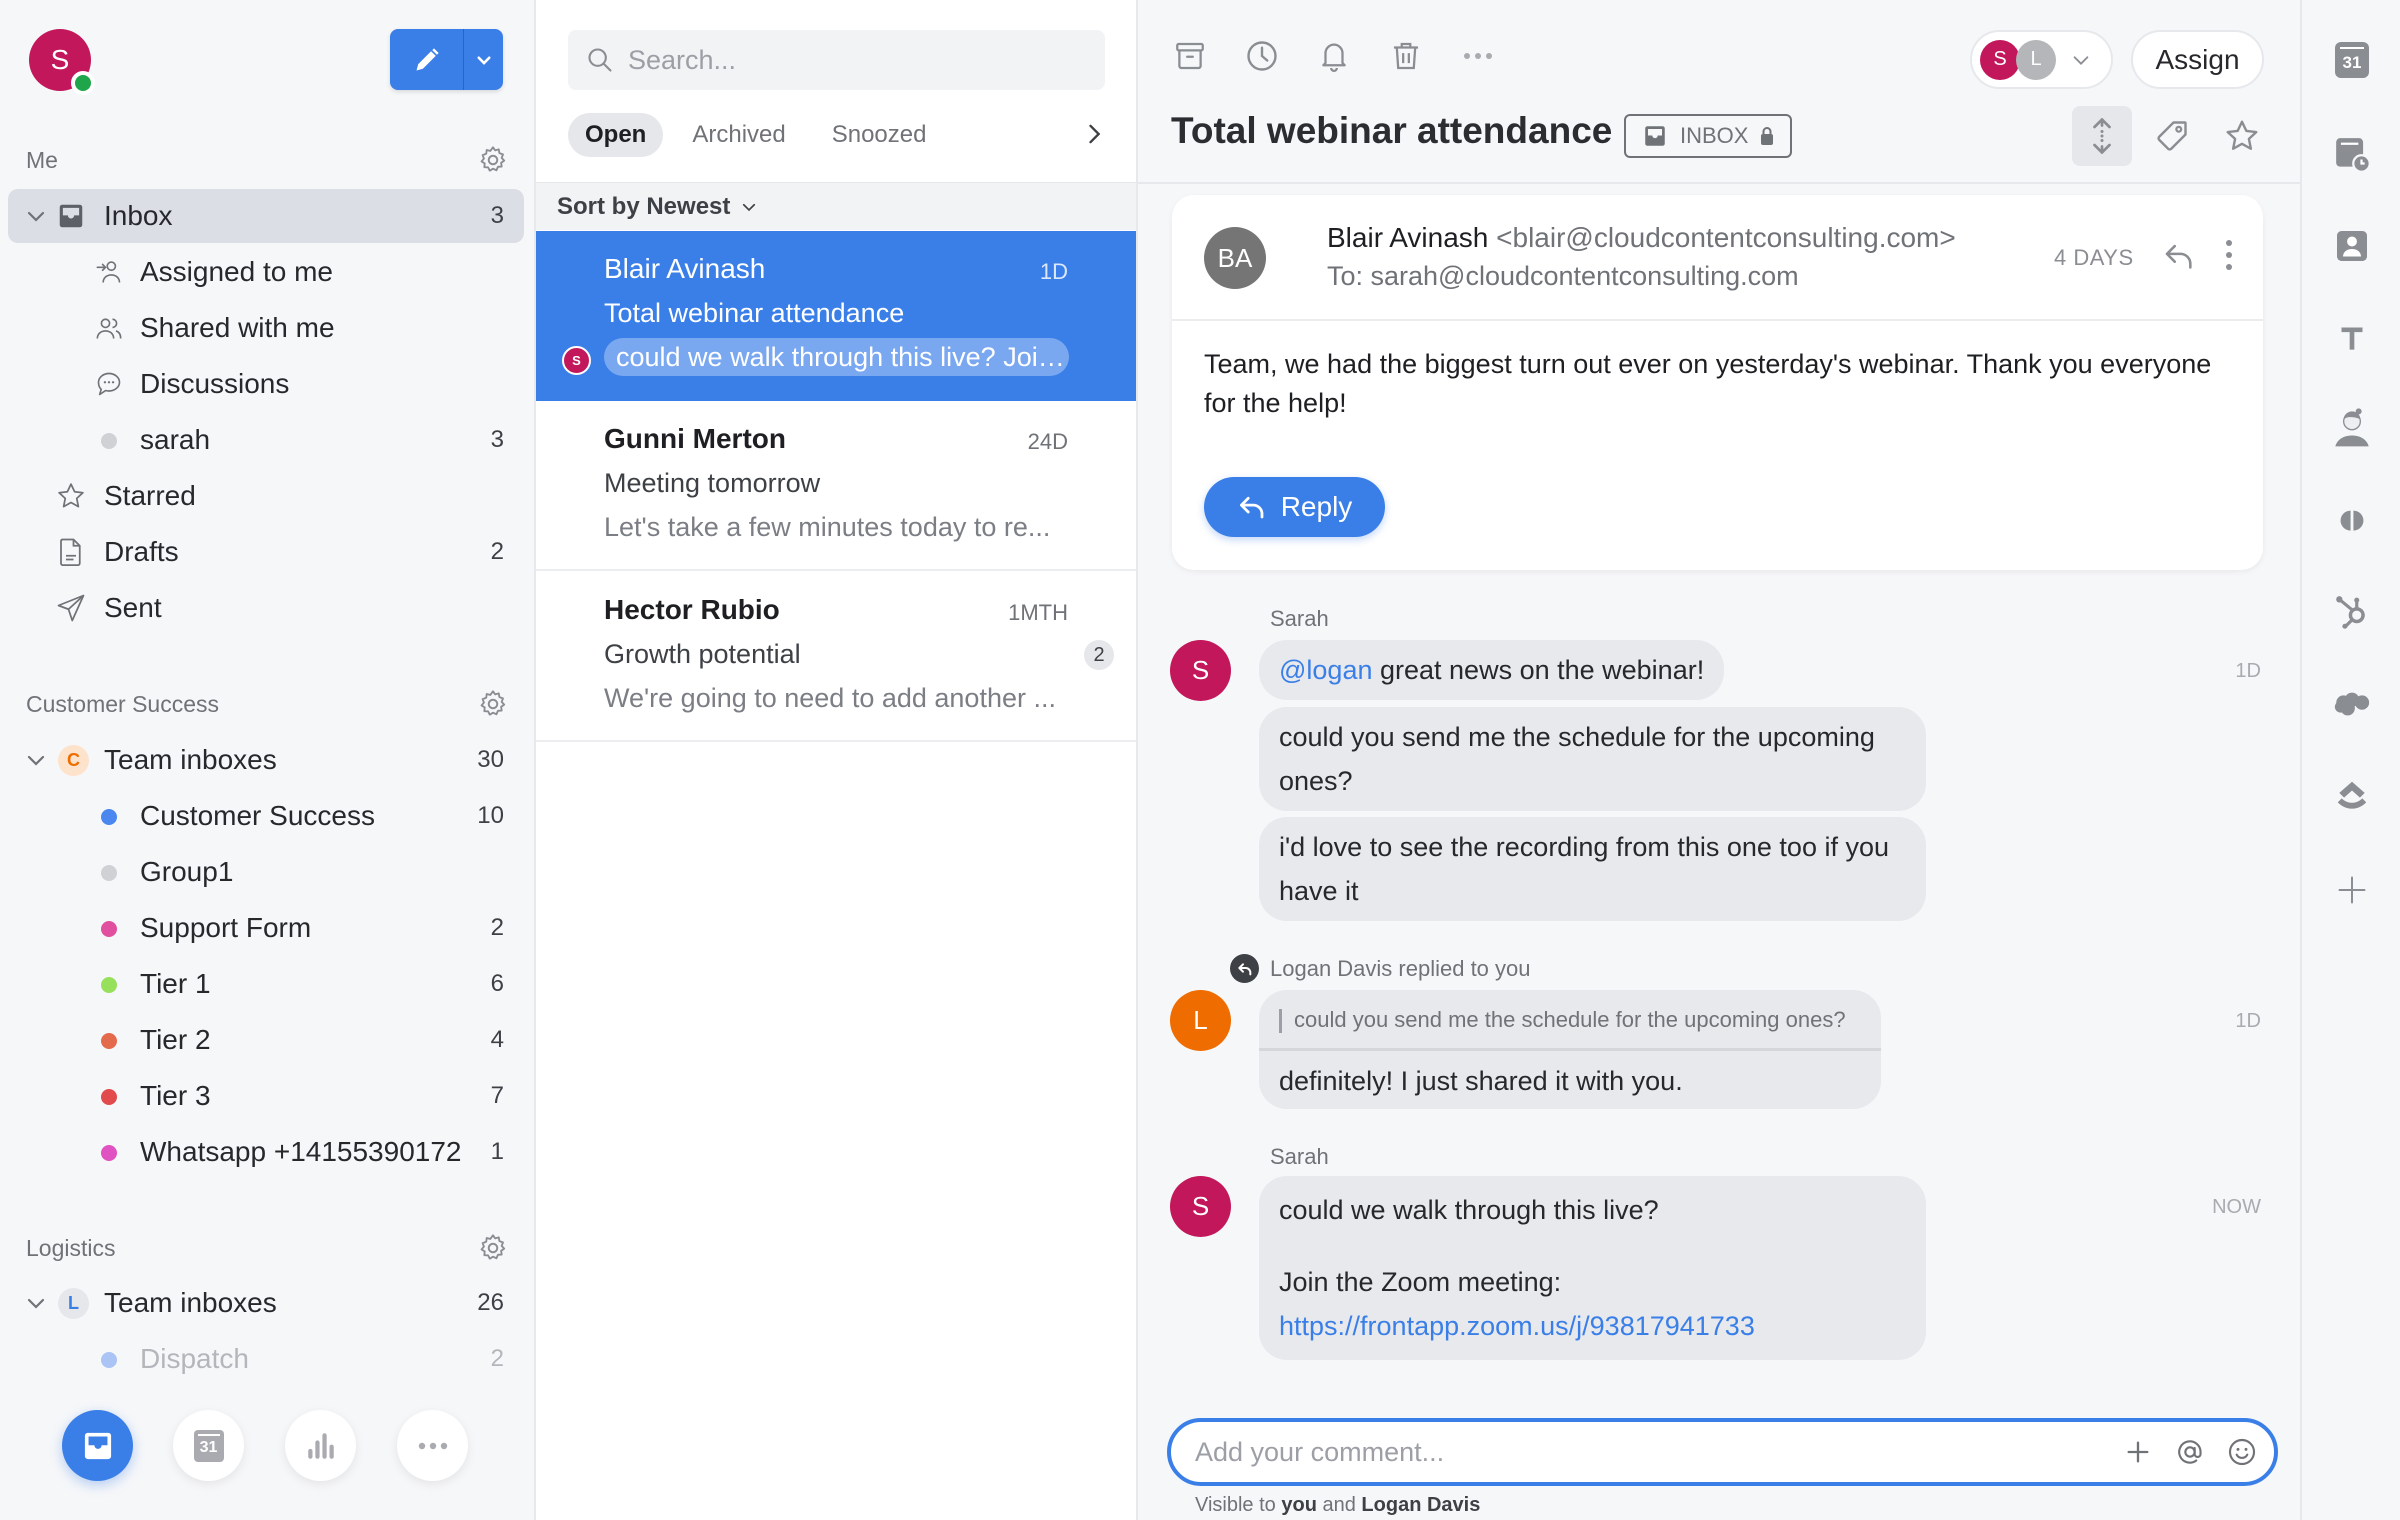  I want to click on visibility-prefix: Visible to, so click(1235, 1505).